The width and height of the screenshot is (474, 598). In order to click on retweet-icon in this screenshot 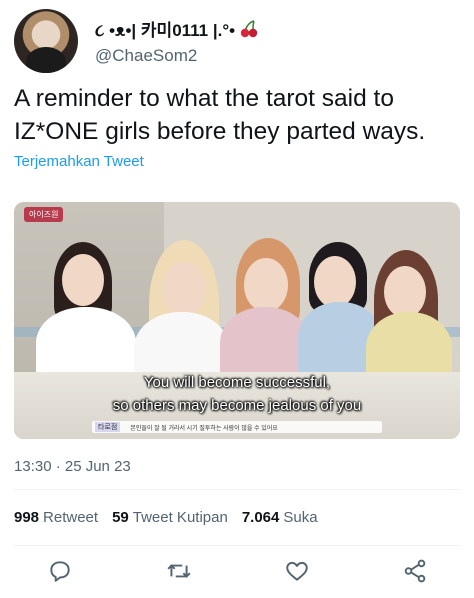, I will do `click(179, 571)`.